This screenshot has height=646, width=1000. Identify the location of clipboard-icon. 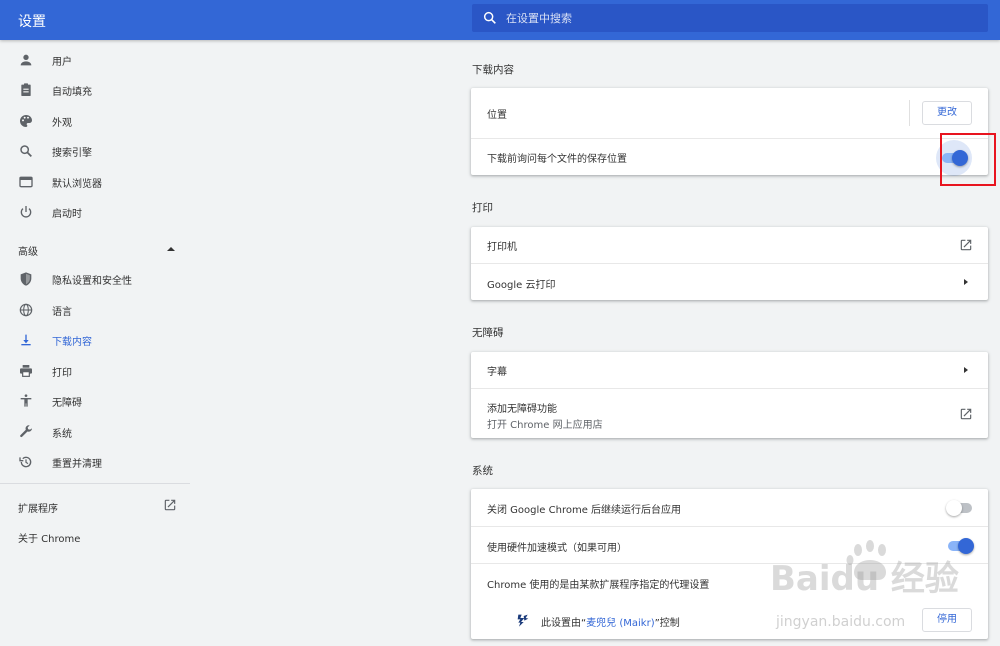
(26, 89).